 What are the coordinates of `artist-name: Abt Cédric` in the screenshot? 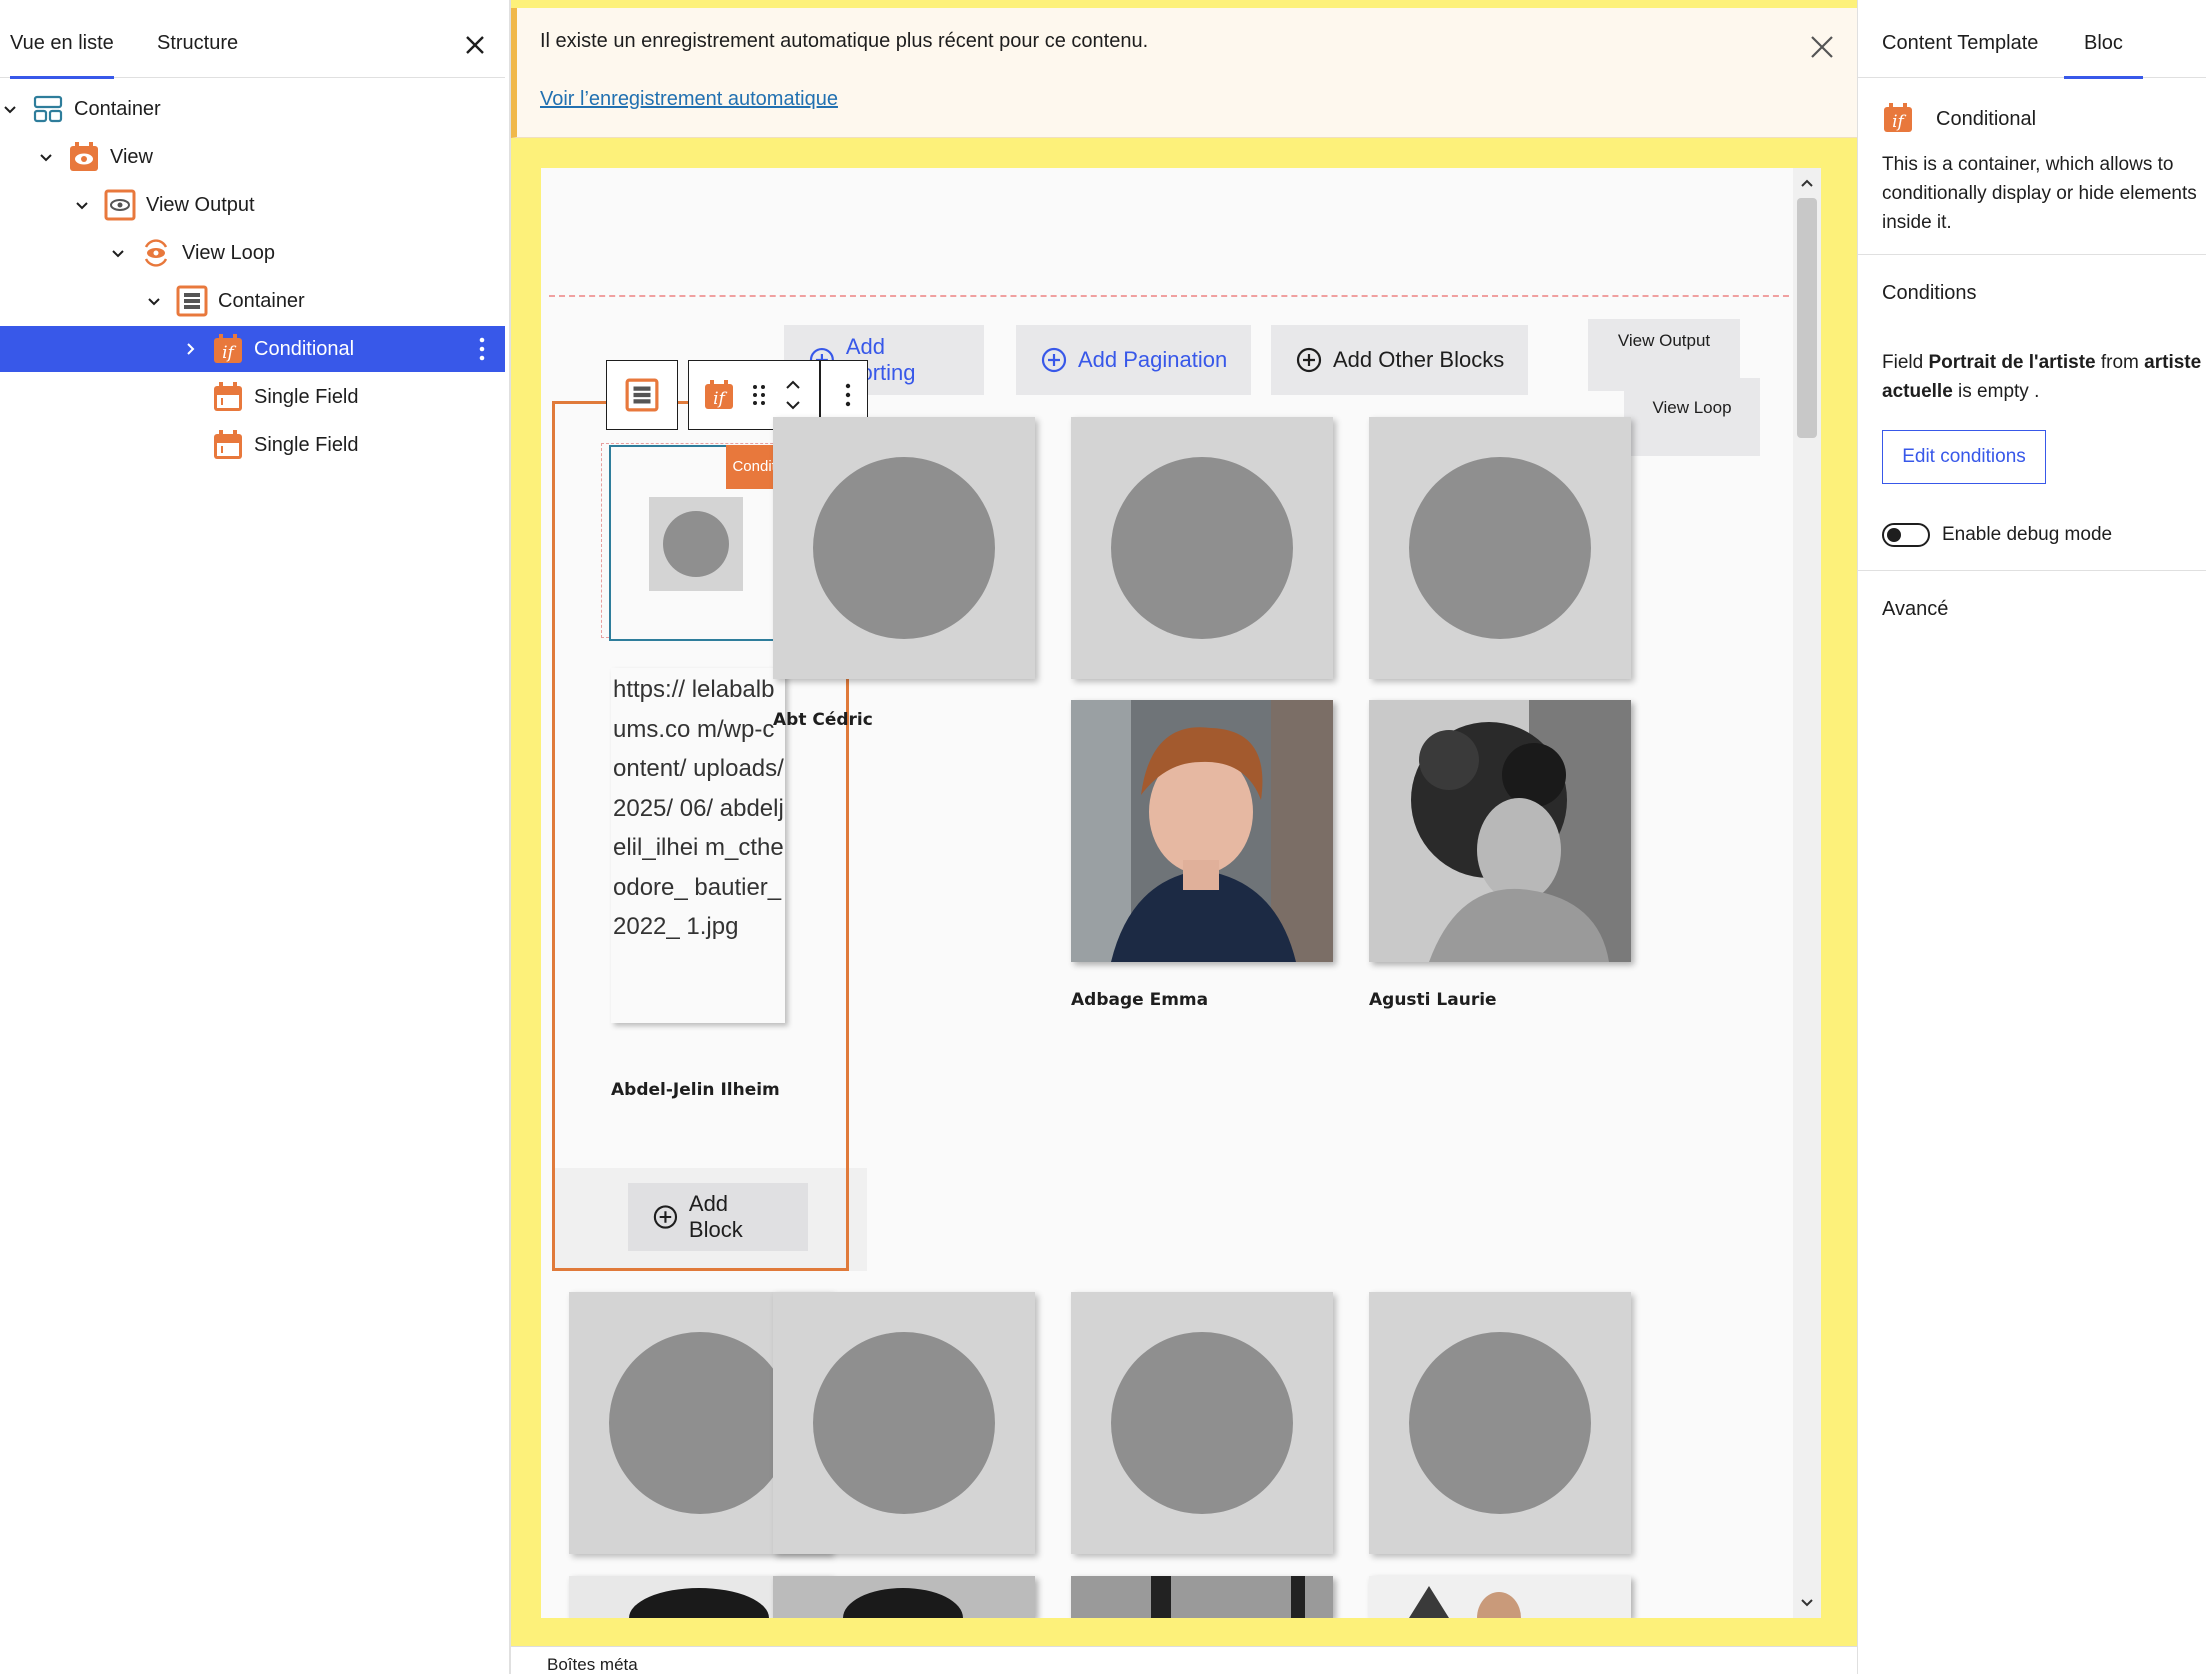 It's located at (823, 720).